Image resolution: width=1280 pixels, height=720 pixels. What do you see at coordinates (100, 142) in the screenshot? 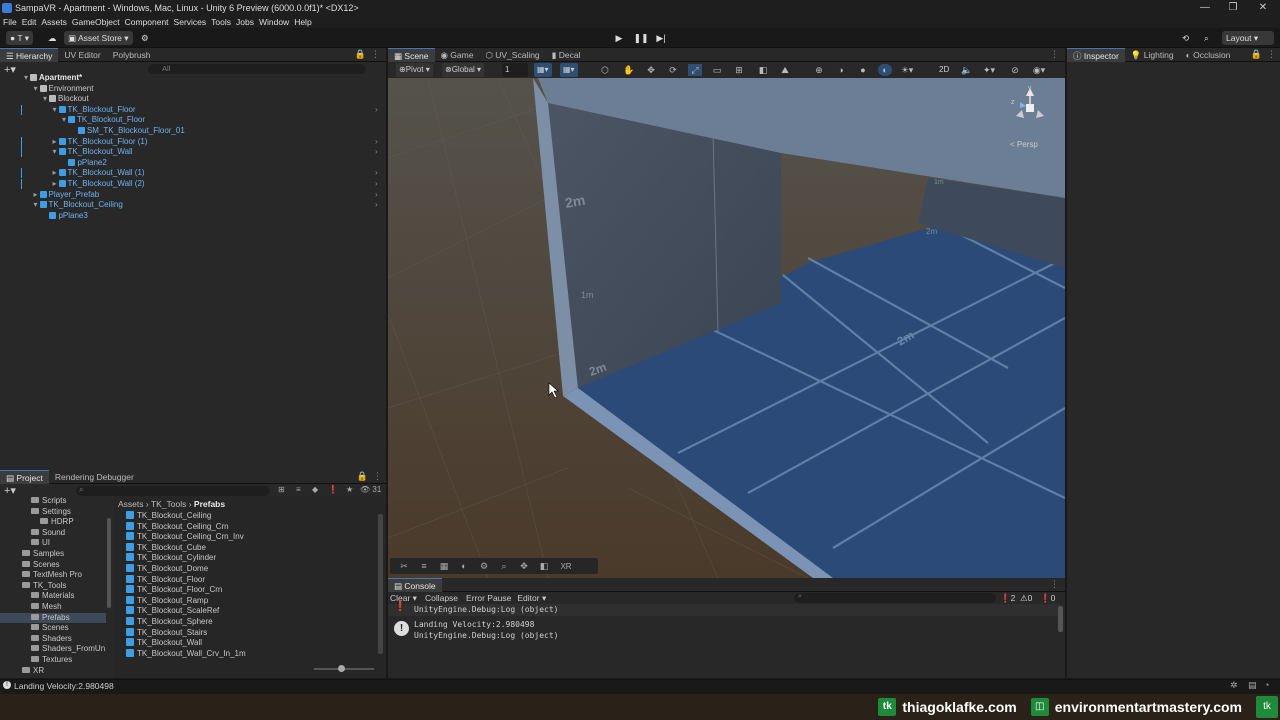
I see `hierarchy-item: ▸ TK_Blockout_Floor (1)` at bounding box center [100, 142].